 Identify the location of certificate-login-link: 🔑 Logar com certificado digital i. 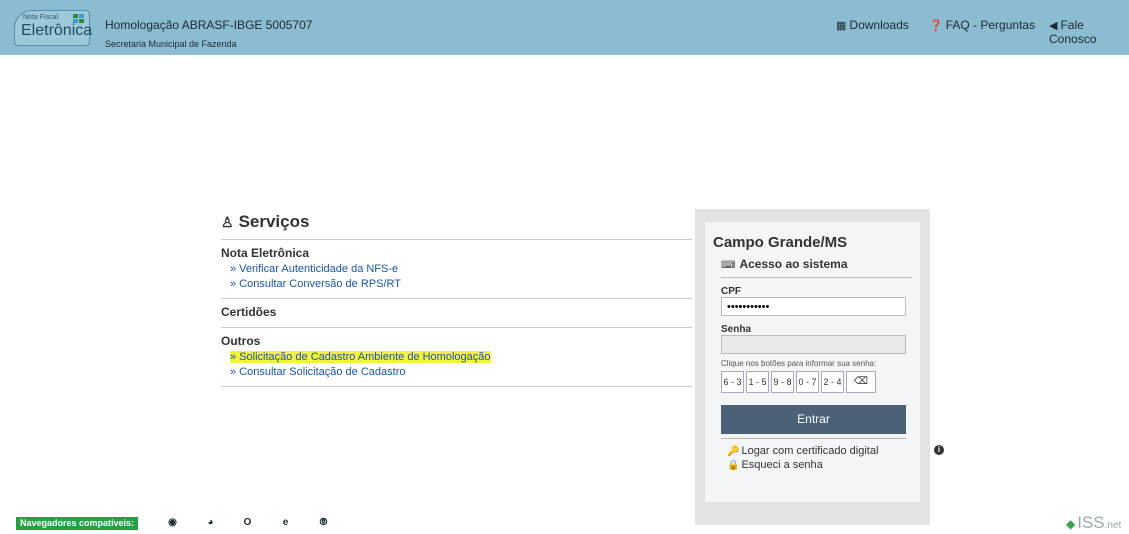
(835, 451).